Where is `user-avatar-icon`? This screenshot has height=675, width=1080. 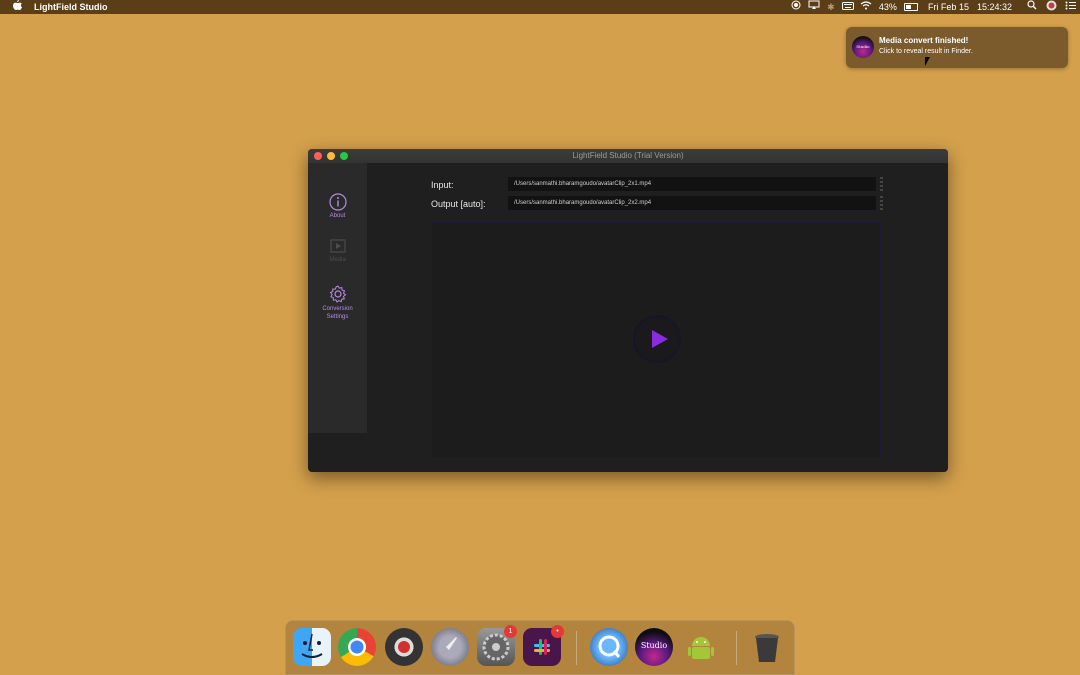
user-avatar-icon is located at coordinates (1051, 7).